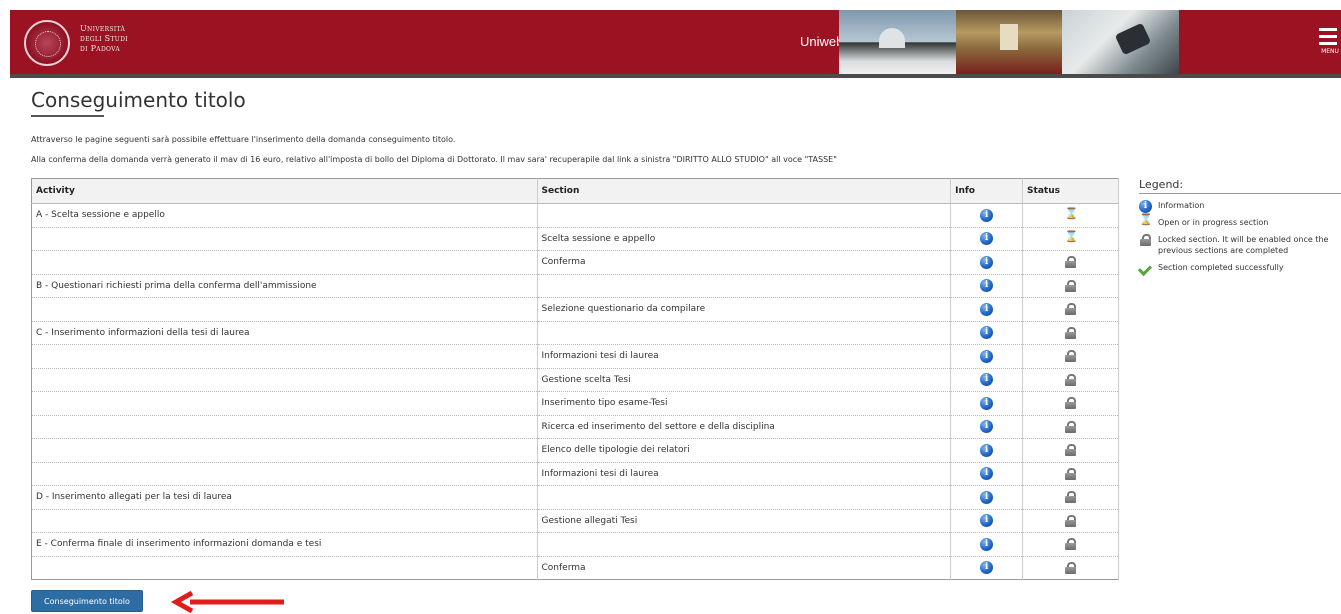 The height and width of the screenshot is (614, 1341). What do you see at coordinates (744, 403) in the screenshot?
I see `section-cell: Inserimento tipo esame-Tesi` at bounding box center [744, 403].